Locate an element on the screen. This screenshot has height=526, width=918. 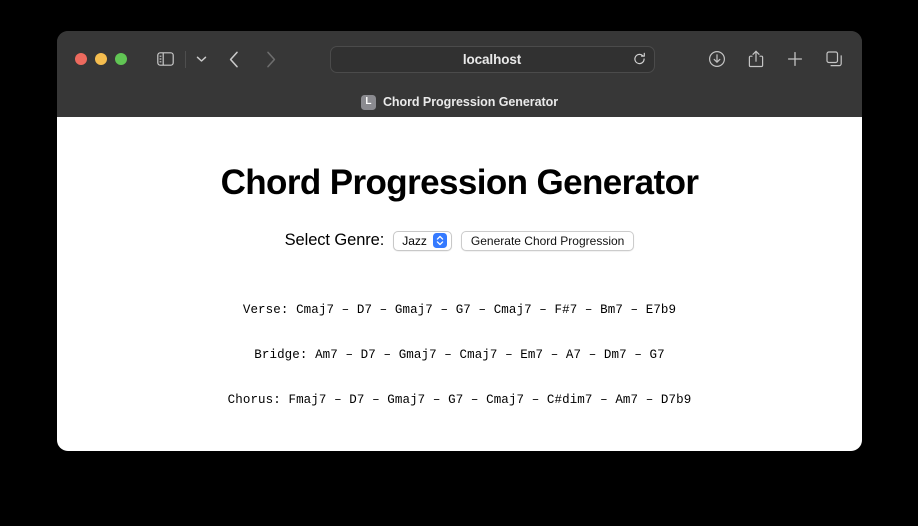
chevron-down-icon is located at coordinates (201, 59).